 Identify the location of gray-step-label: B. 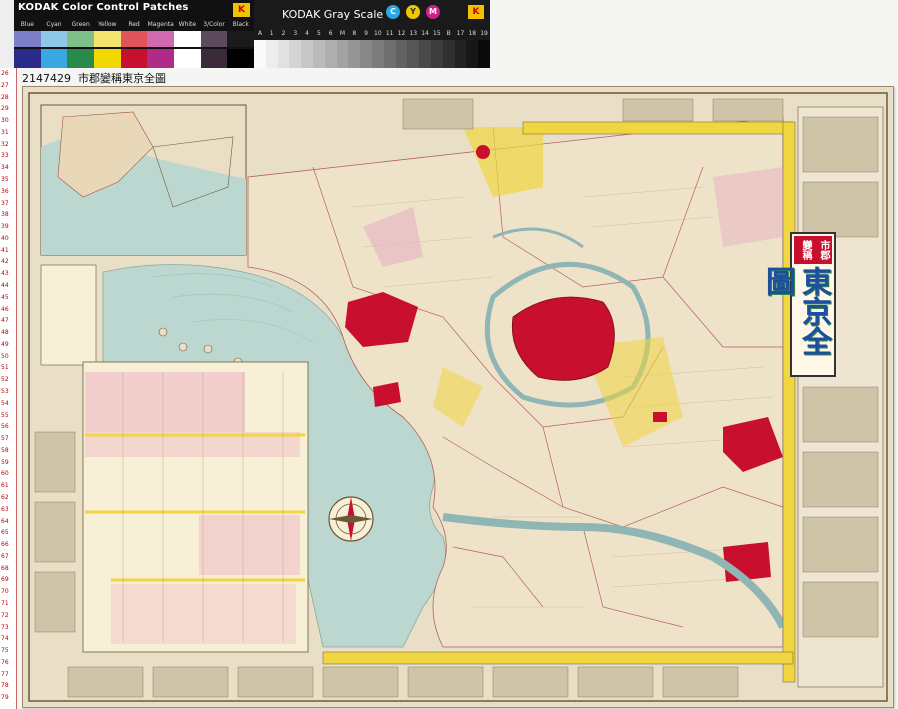
(448, 33).